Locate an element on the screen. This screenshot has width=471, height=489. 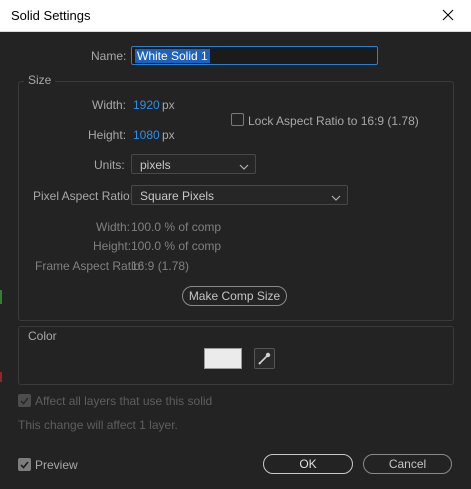
par-dropdown: Square Pixels is located at coordinates (239, 195).